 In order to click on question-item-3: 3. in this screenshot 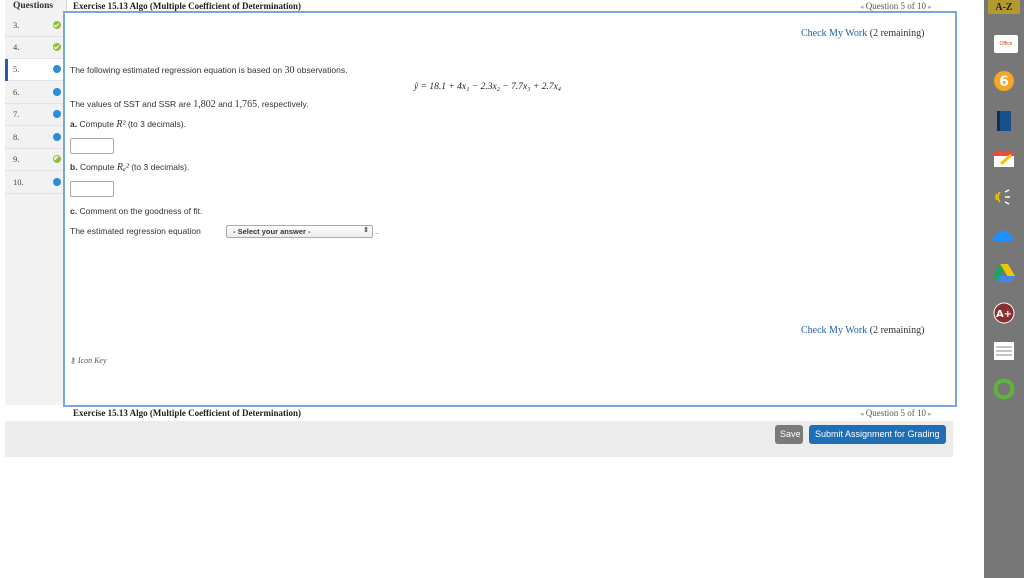, I will do `click(35, 26)`.